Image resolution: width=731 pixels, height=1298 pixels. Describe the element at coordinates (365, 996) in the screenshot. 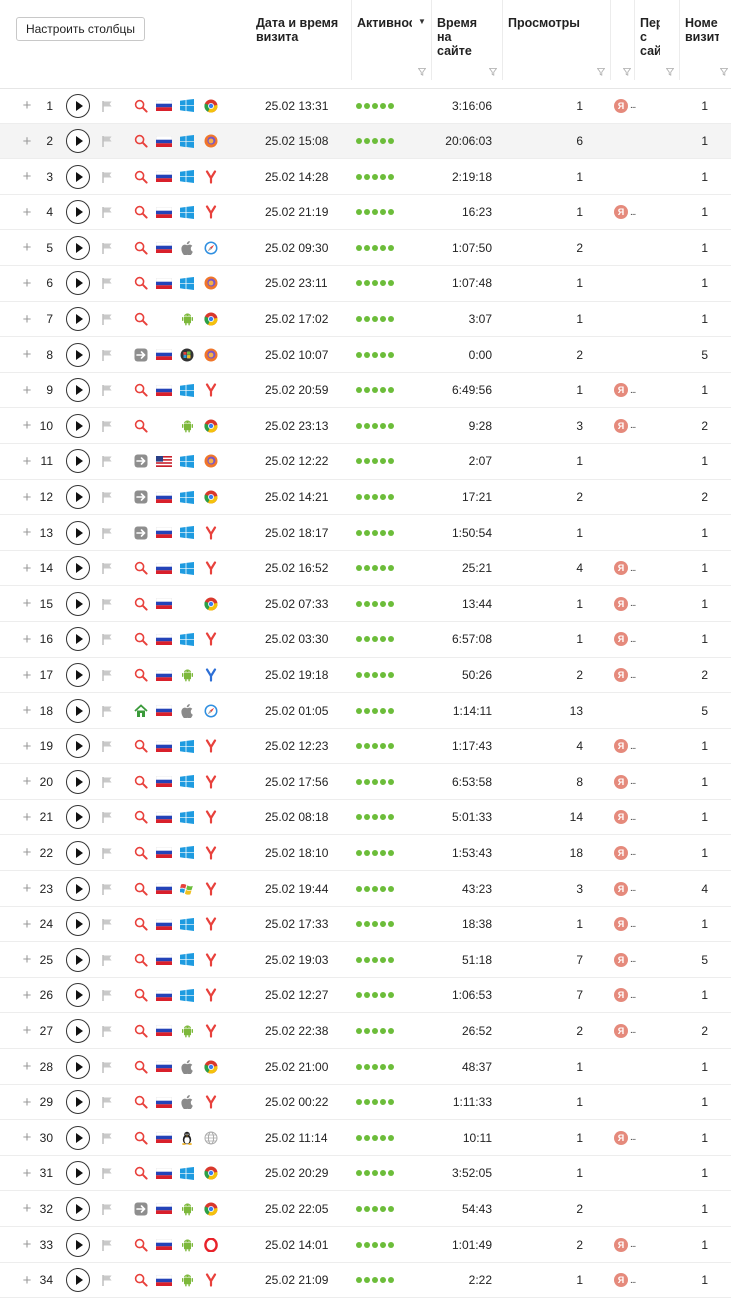

I see `table-row: +26 25.02 12:27 1:06:53 7 Я... 1` at that location.